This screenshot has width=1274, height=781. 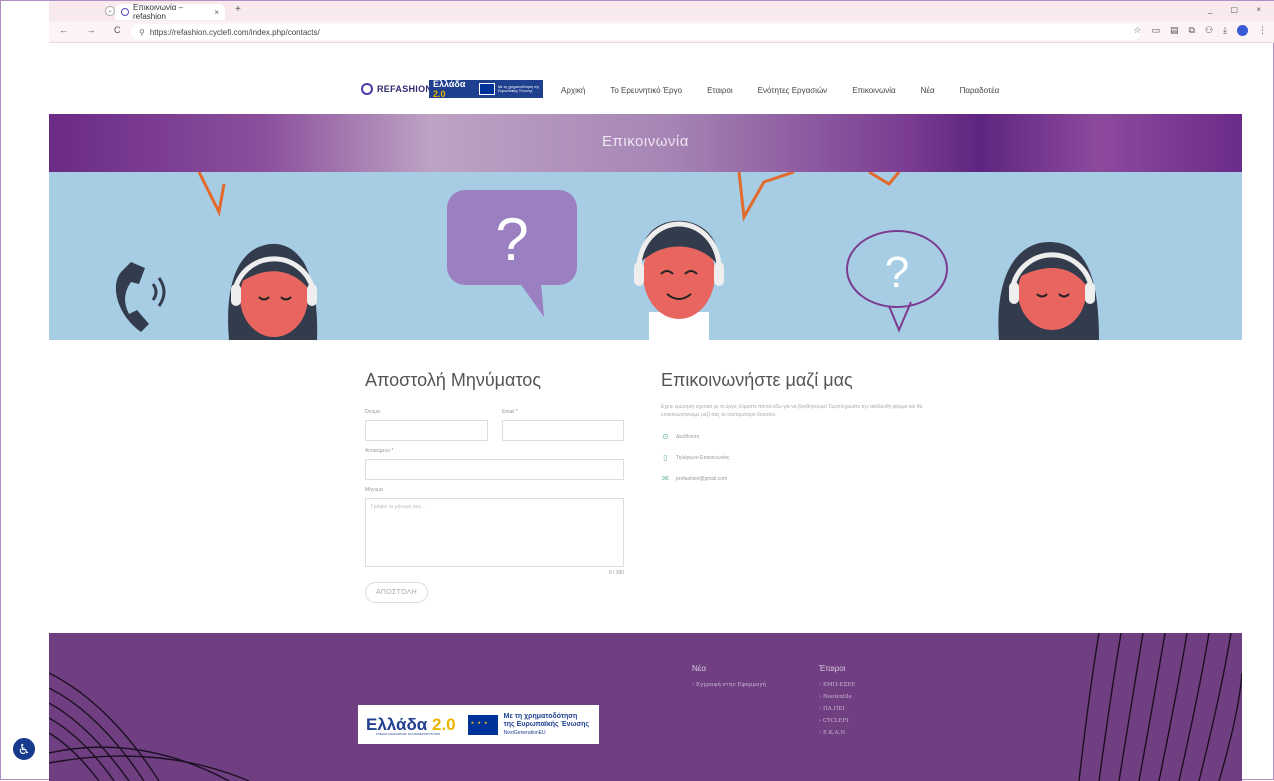 I want to click on window-controls: _ ▢ ×, so click(x=1238, y=9).